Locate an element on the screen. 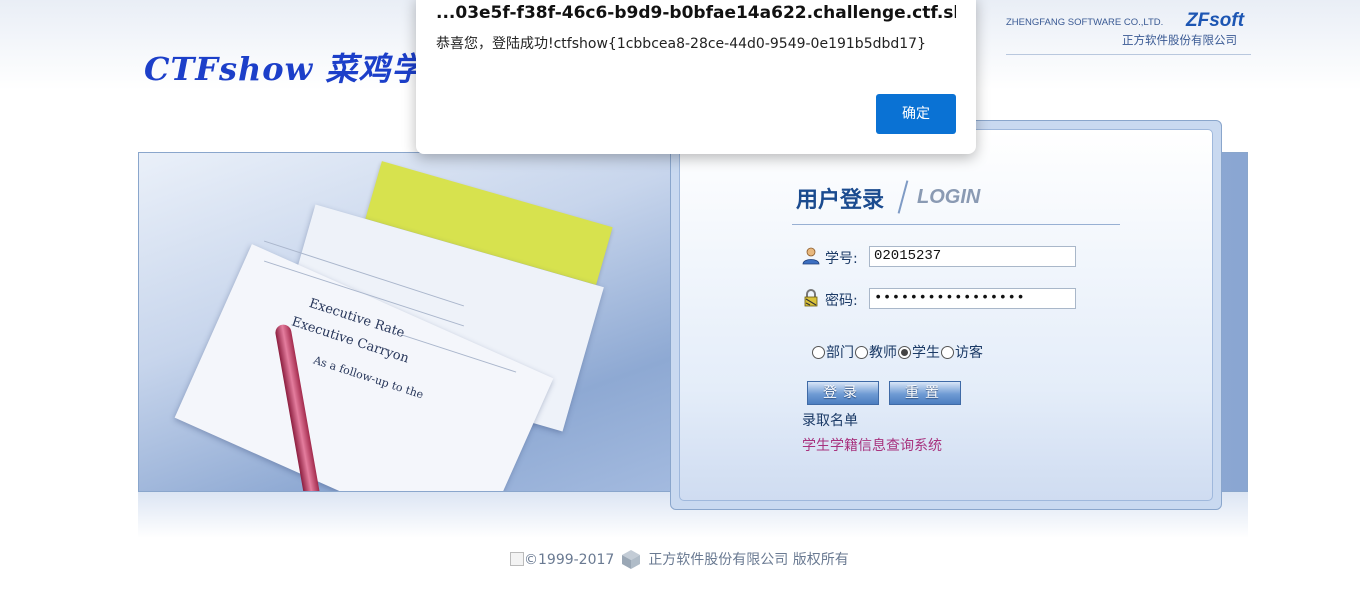  student-system-link: 学生学籍信息查询系统 is located at coordinates (872, 445).